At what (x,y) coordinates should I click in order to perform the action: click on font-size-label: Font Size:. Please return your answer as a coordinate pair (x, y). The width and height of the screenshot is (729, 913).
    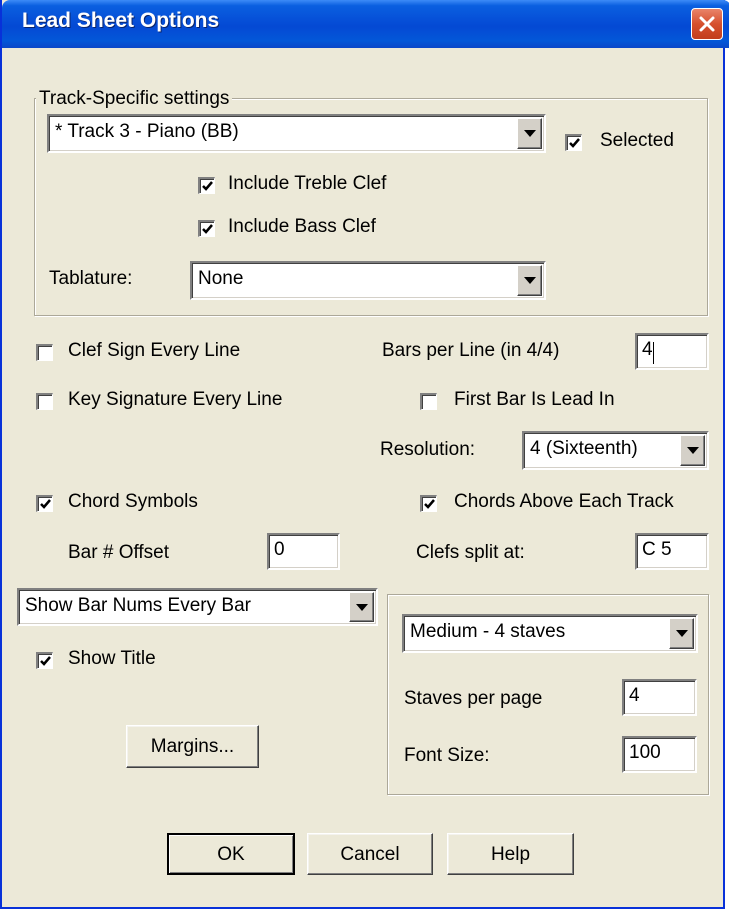
    Looking at the image, I should click on (447, 755).